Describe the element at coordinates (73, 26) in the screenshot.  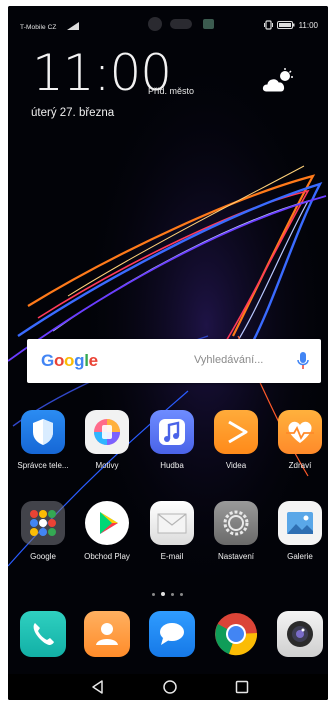
I see `signal-icon` at that location.